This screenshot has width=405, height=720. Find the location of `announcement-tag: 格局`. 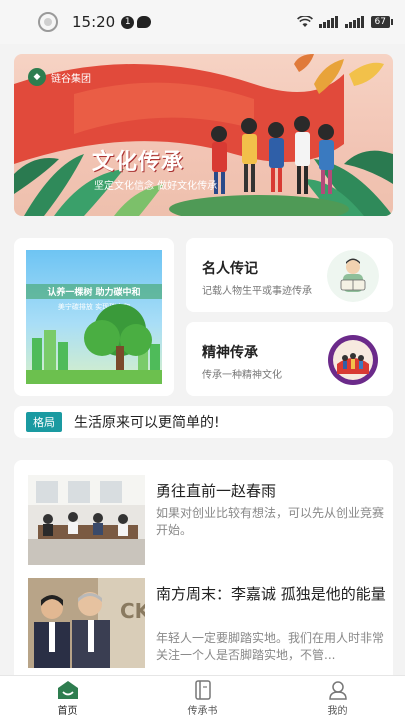

announcement-tag: 格局 is located at coordinates (44, 422).